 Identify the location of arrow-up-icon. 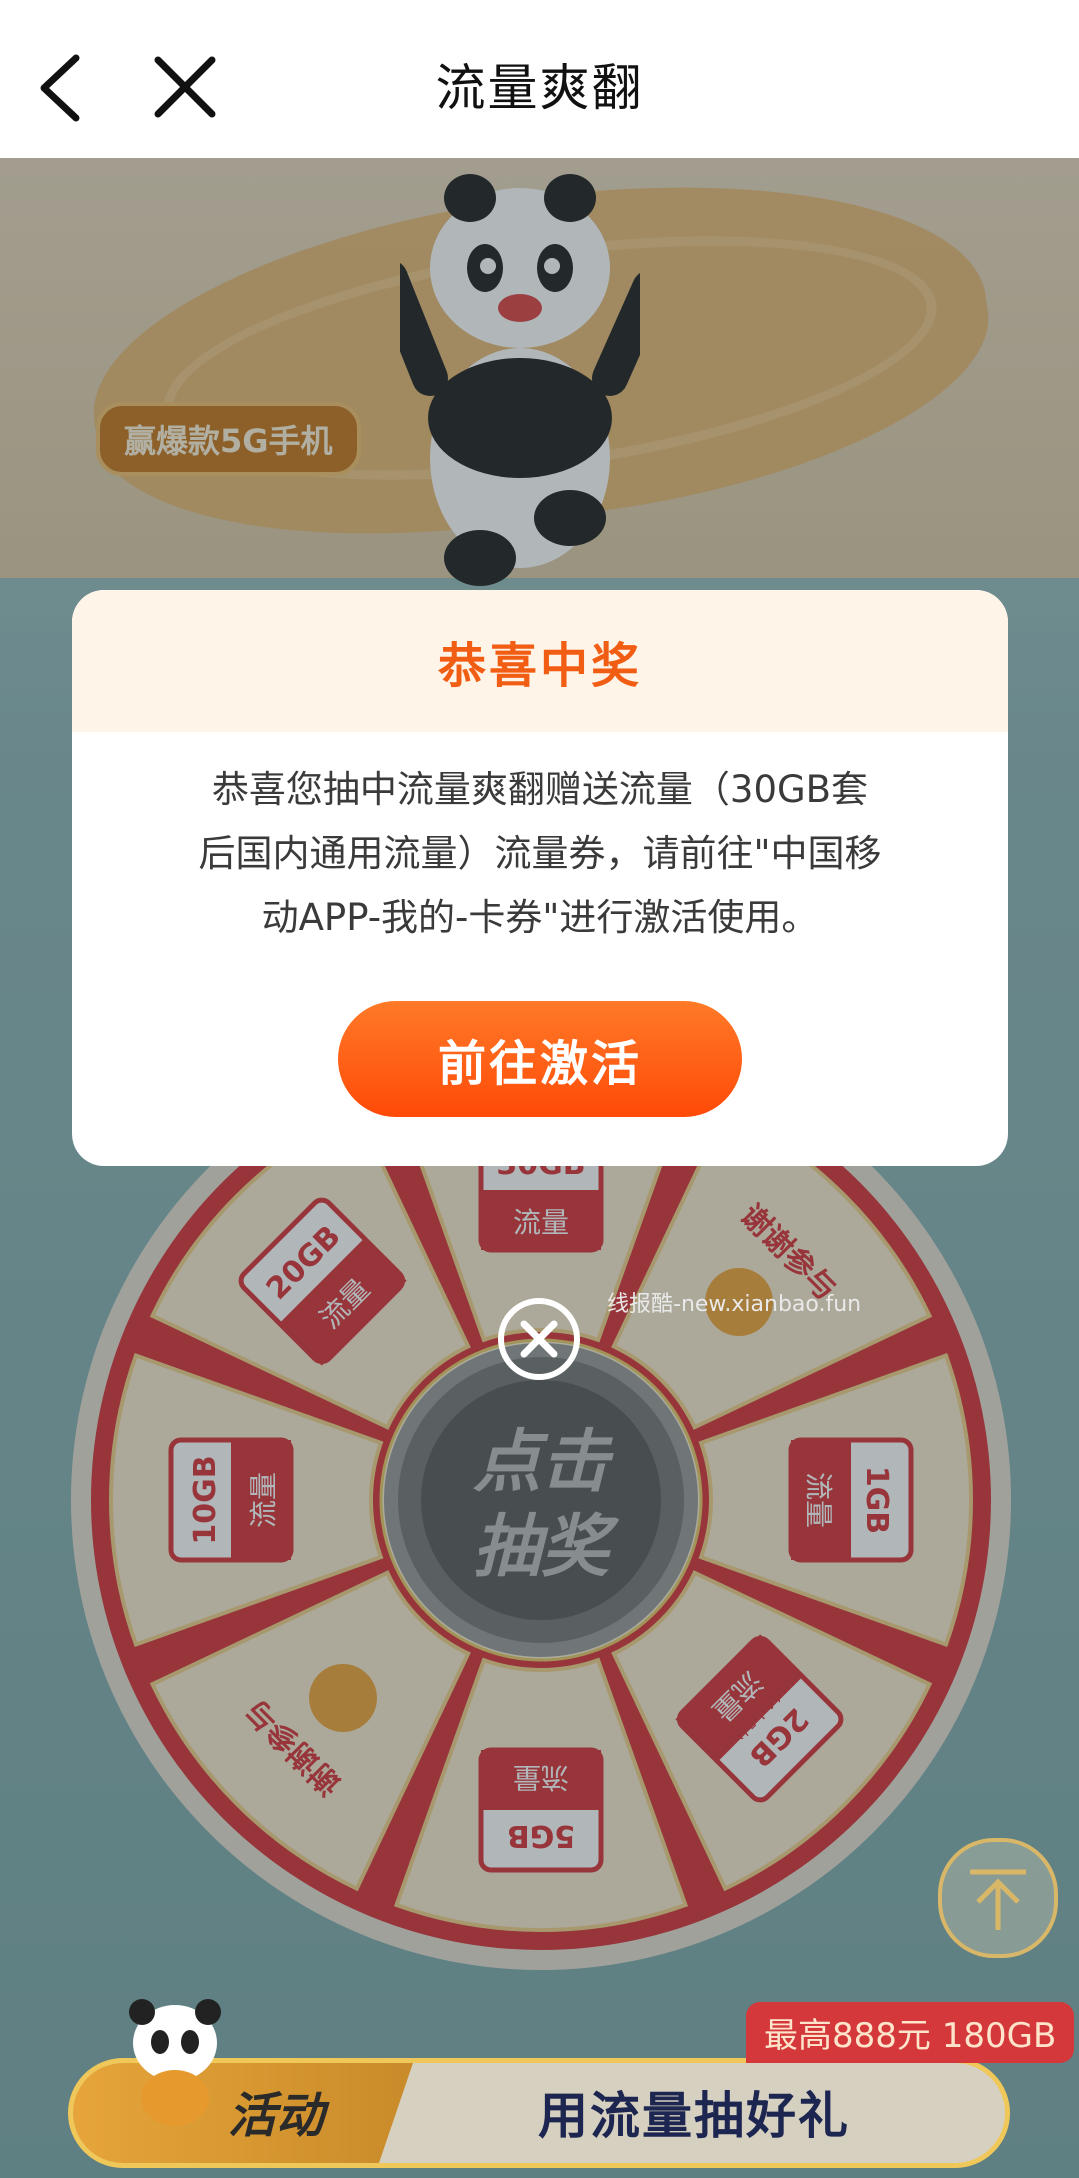
(998, 1899).